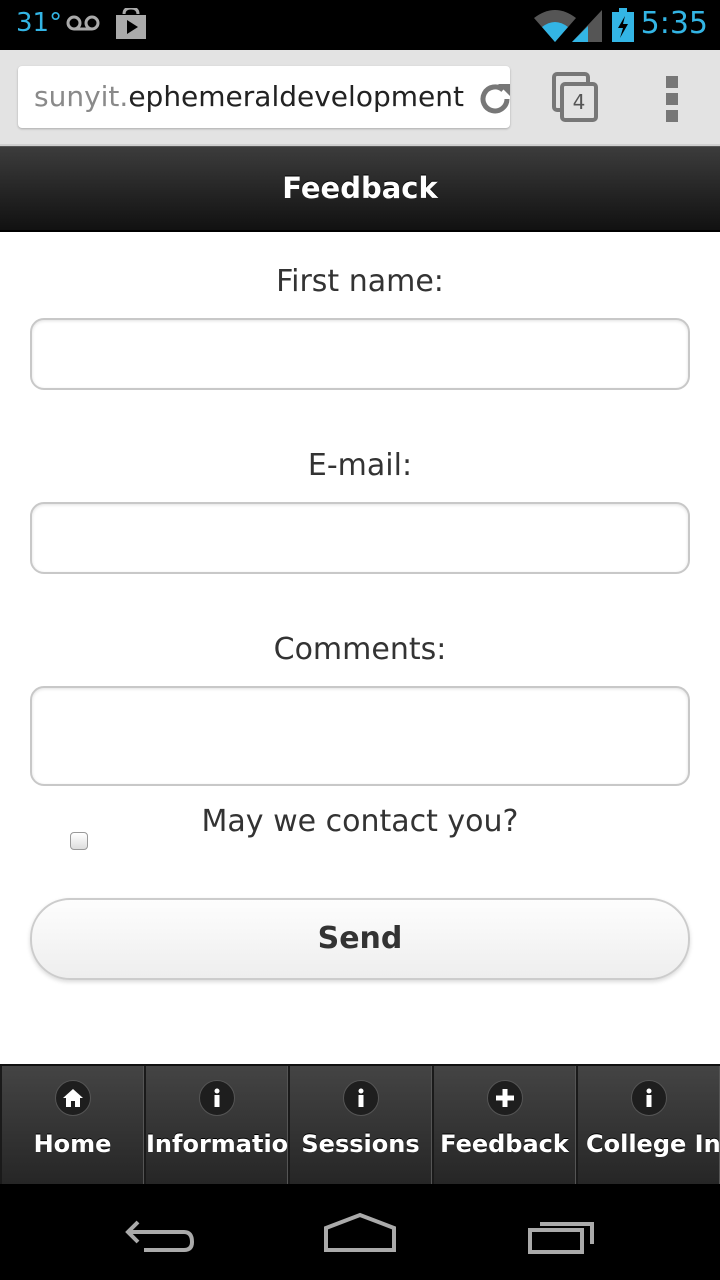 The height and width of the screenshot is (1280, 720). What do you see at coordinates (360, 354) in the screenshot?
I see `first-name-input` at bounding box center [360, 354].